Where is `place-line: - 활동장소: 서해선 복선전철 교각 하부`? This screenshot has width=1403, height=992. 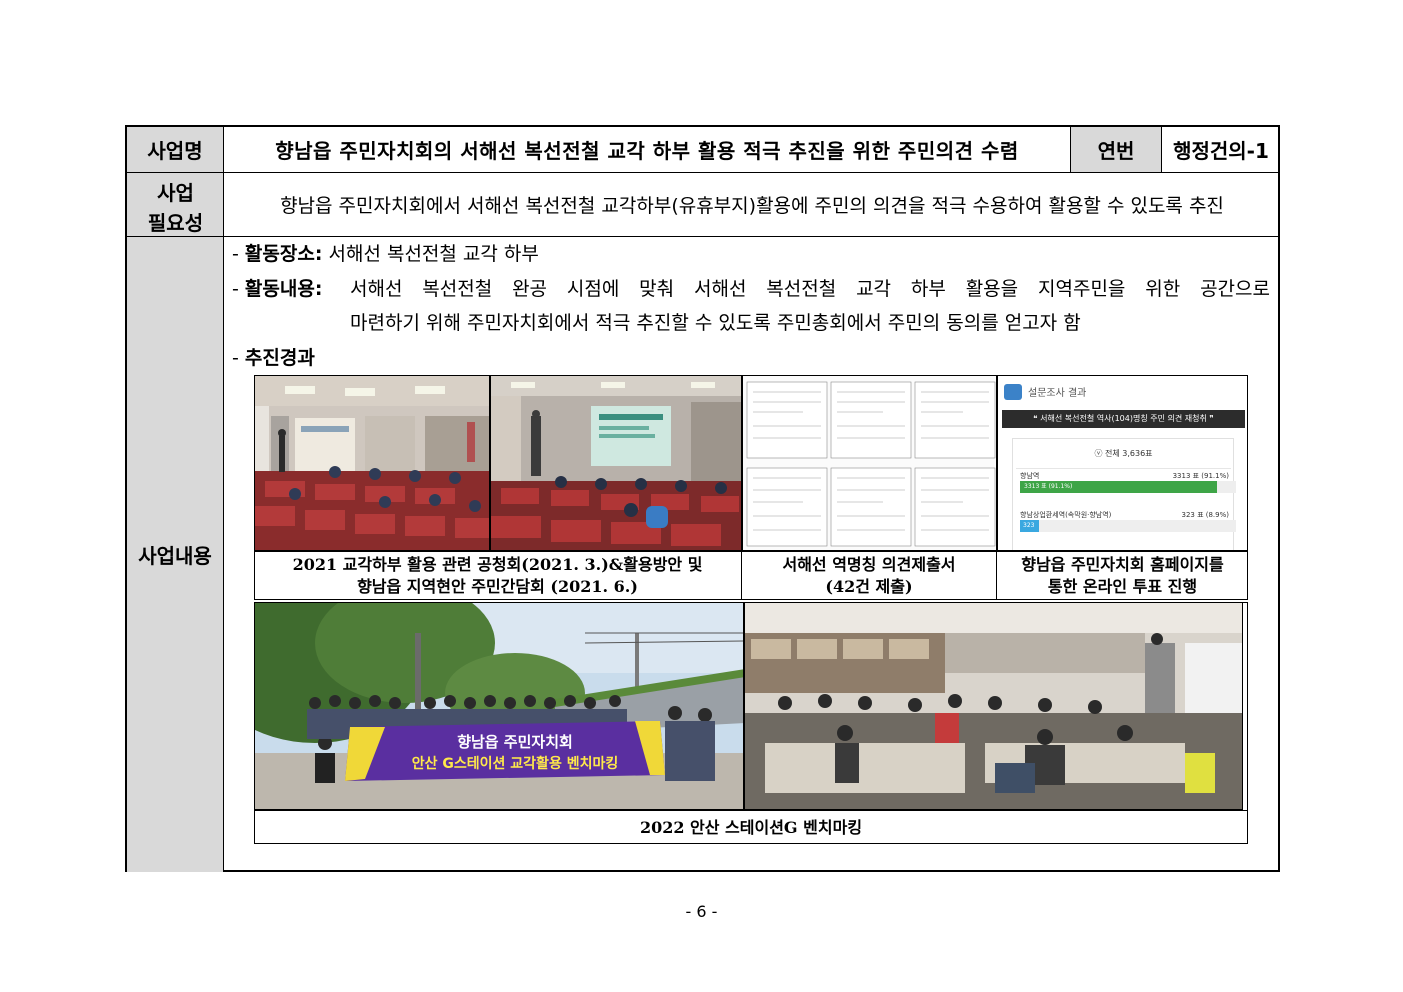 place-line: - 활동장소: 서해선 복선전철 교각 하부 is located at coordinates (385, 252).